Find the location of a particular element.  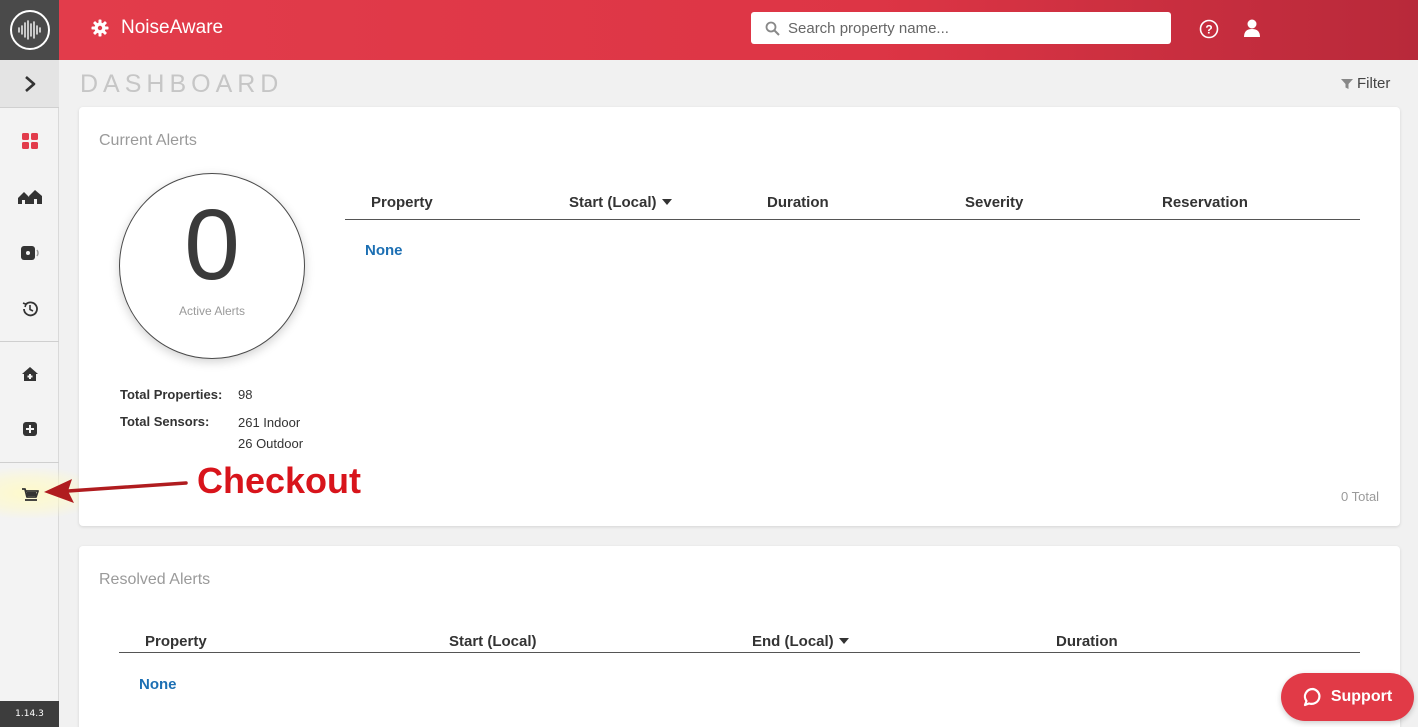

active-alerts-count: 0 is located at coordinates (212, 245).